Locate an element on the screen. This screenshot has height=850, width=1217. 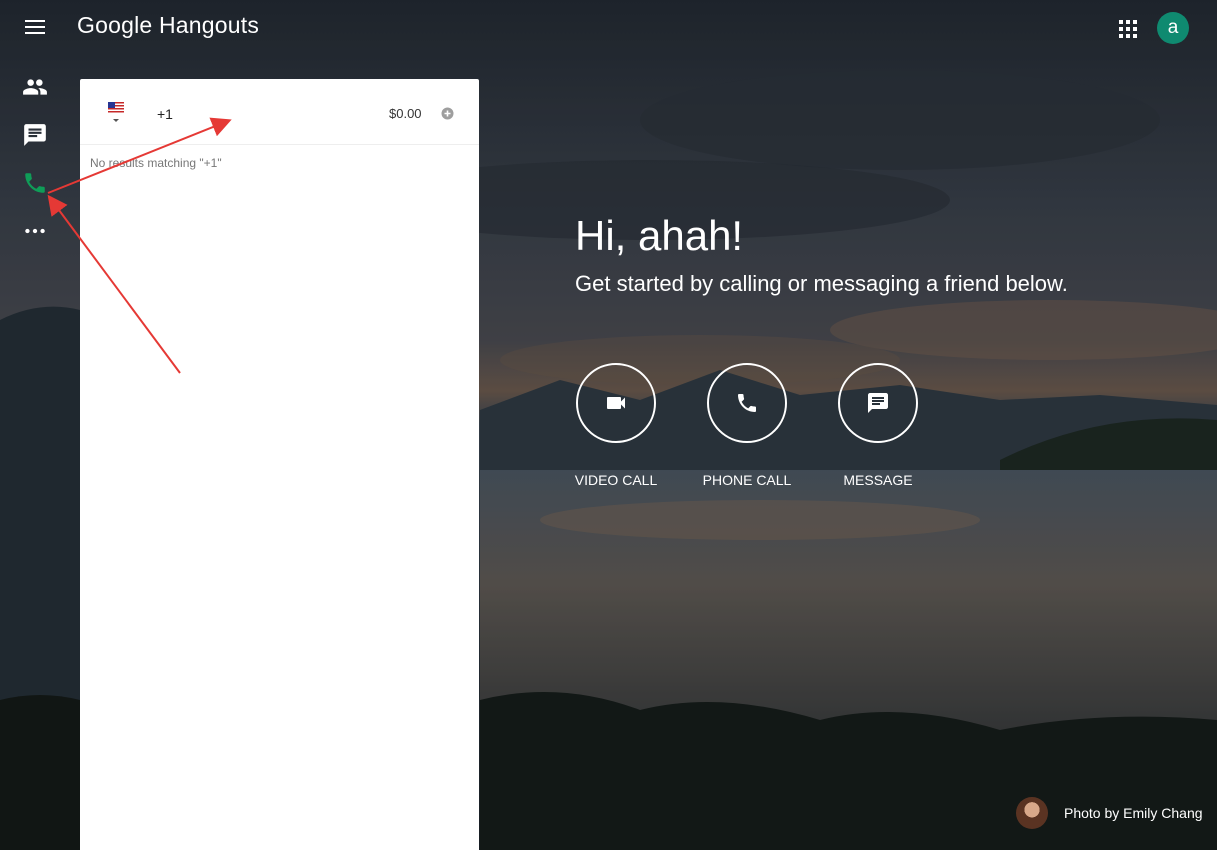
message-icon is located at coordinates (878, 403).